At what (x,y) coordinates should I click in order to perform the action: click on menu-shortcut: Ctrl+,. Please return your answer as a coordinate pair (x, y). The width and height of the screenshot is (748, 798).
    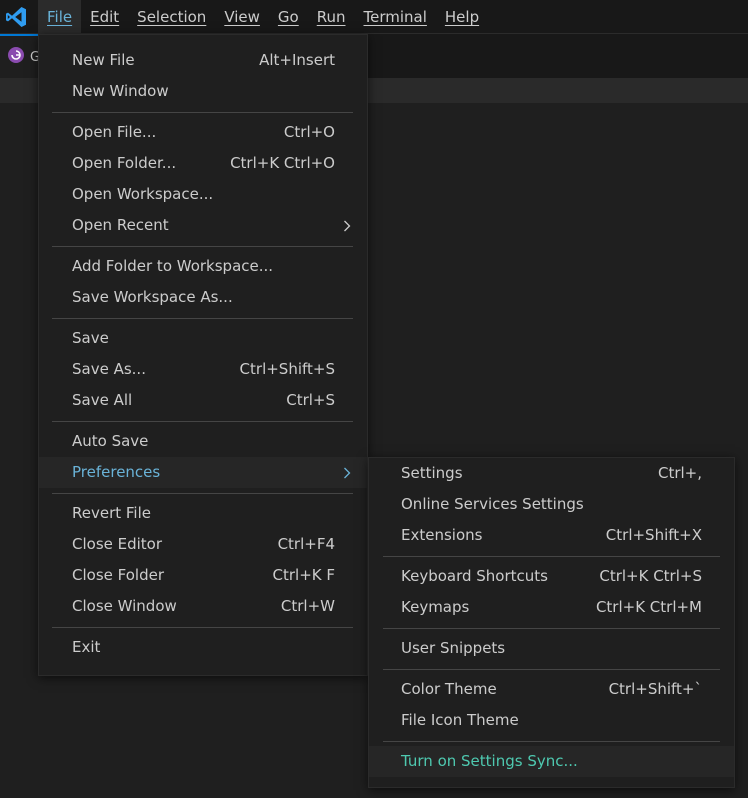
    Looking at the image, I should click on (679, 473).